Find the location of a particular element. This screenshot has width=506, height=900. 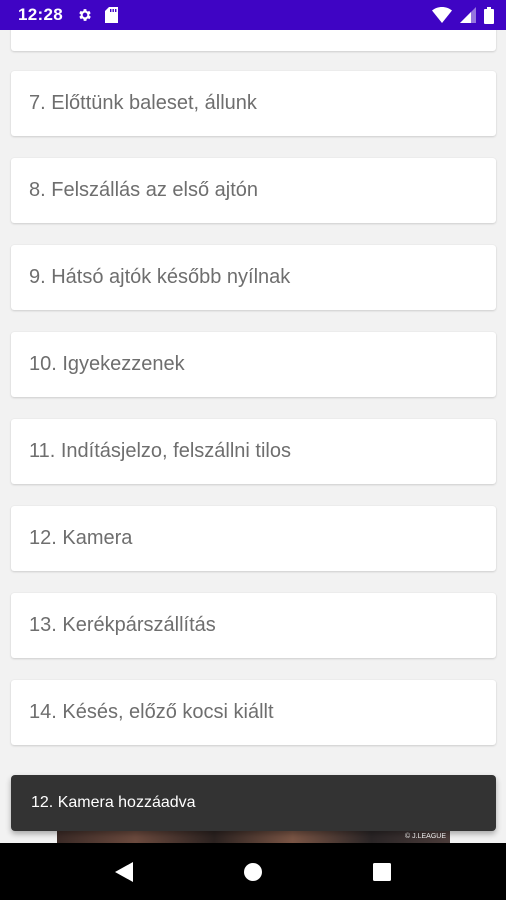

back-button is located at coordinates (124, 872).